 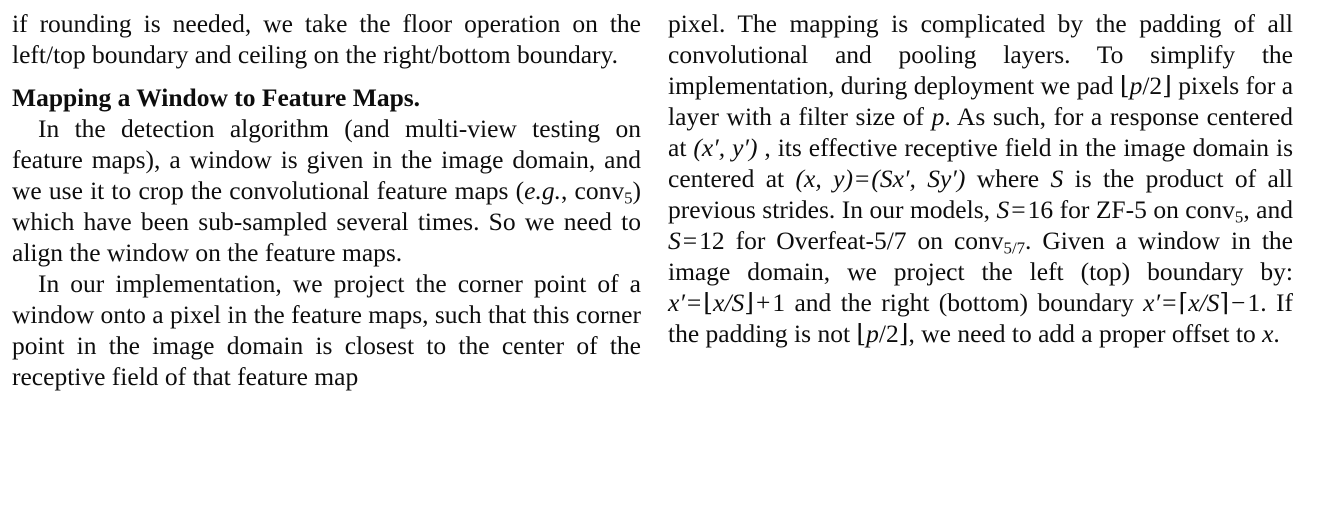 I want to click on text-seg-7: for ZF-5 on conv, so click(x=1144, y=209).